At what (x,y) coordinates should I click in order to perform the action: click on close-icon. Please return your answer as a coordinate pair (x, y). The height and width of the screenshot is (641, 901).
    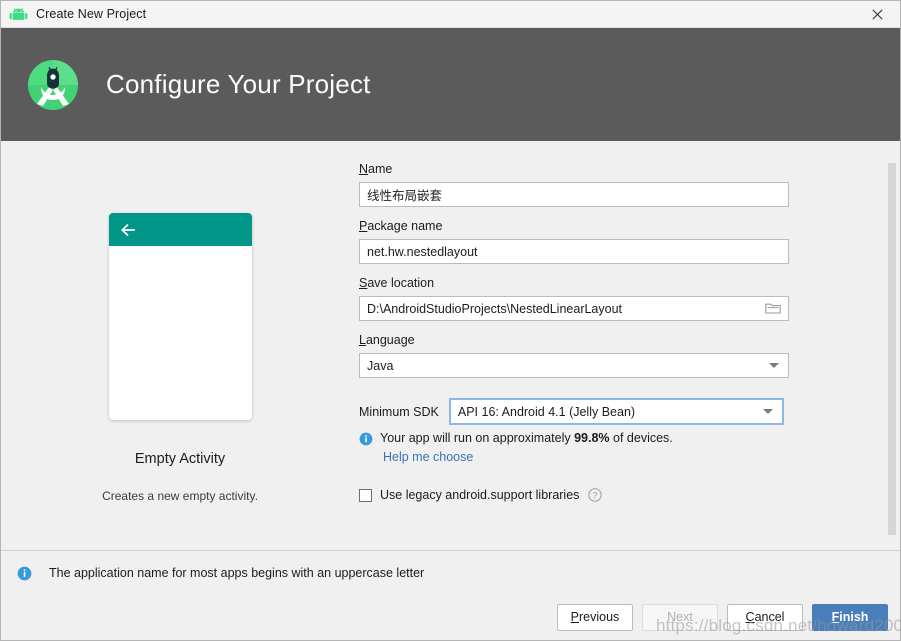
    Looking at the image, I should click on (877, 14).